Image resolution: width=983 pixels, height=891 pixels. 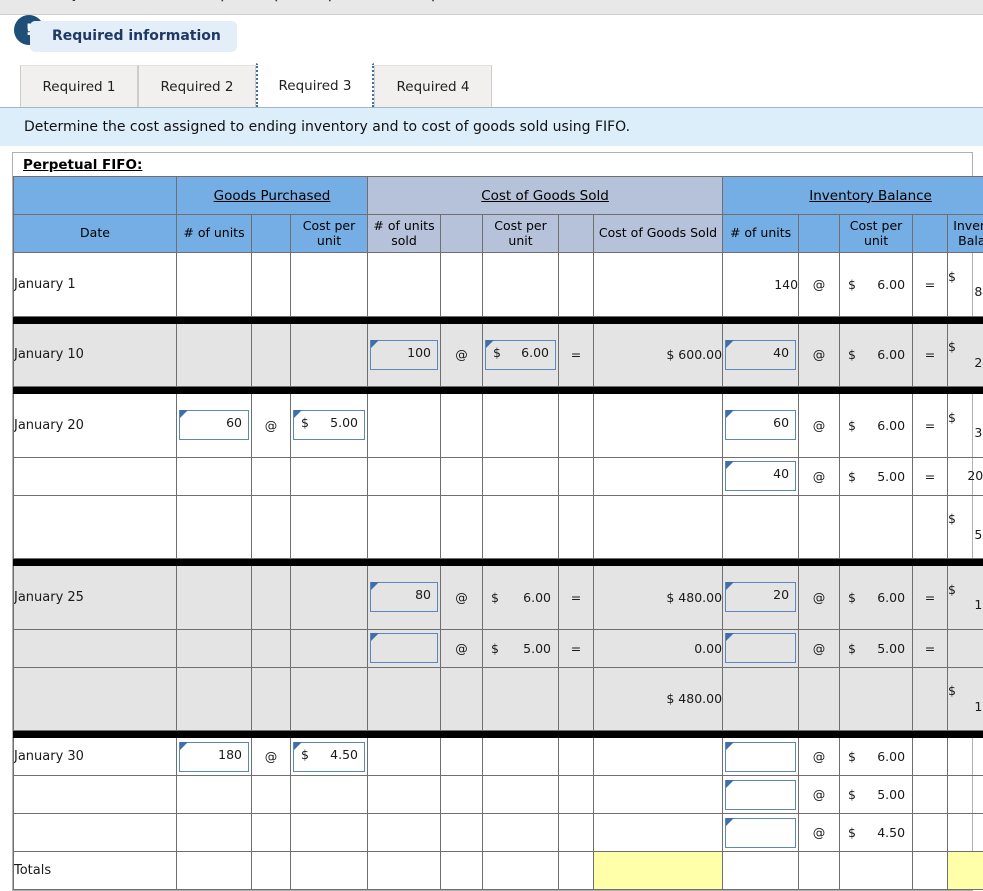 I want to click on tab-label: Required 4, so click(x=433, y=87).